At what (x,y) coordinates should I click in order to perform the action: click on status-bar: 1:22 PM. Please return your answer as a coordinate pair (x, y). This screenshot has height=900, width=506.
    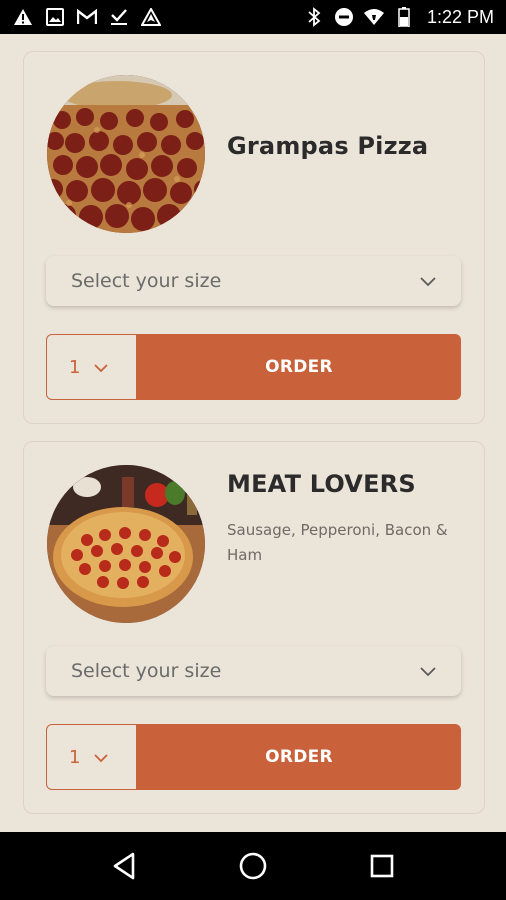
    Looking at the image, I should click on (253, 17).